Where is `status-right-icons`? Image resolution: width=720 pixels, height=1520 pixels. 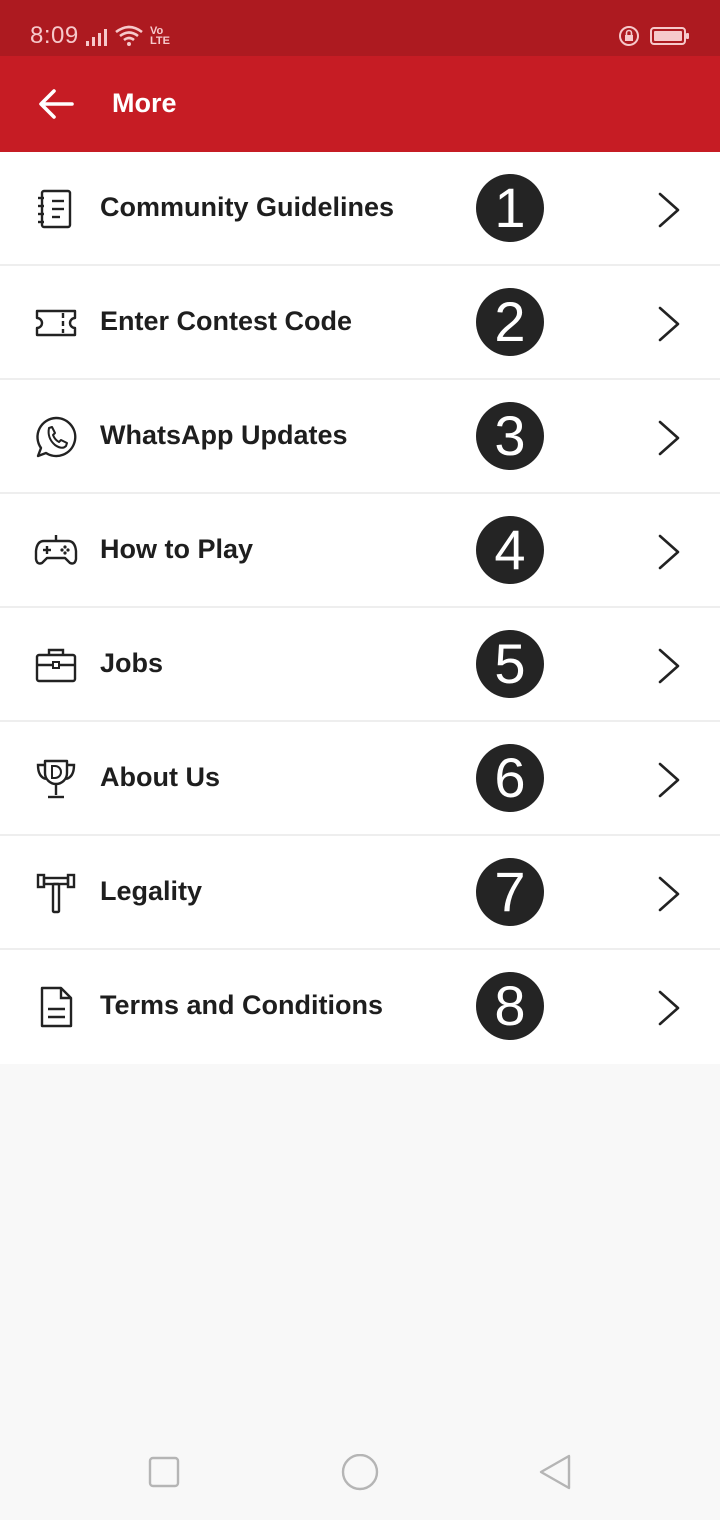
status-right-icons is located at coordinates (654, 36).